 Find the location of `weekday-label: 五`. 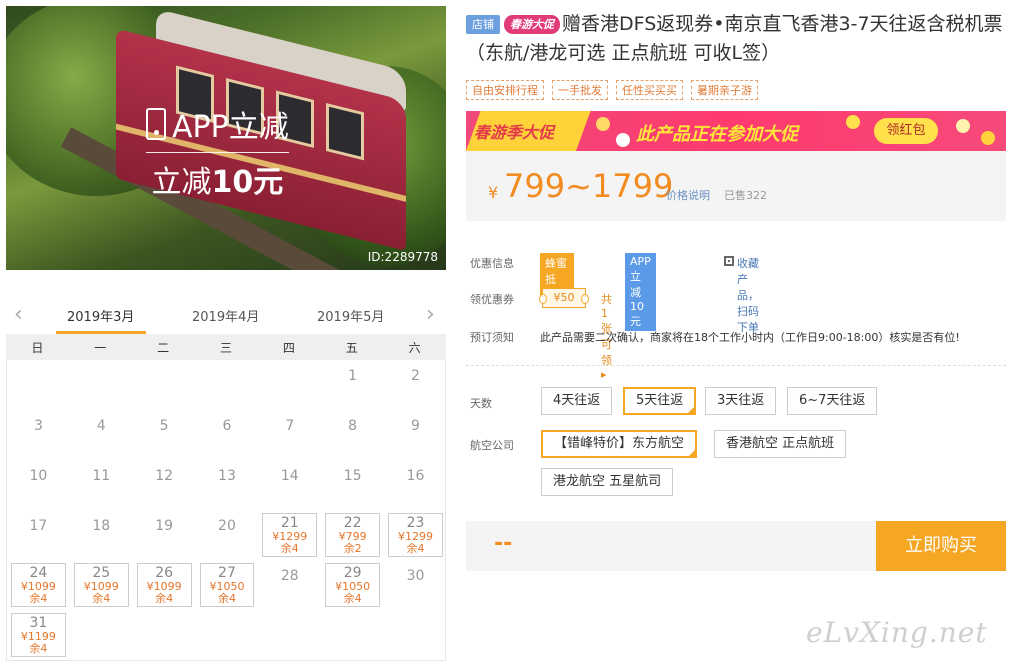

weekday-label: 五 is located at coordinates (351, 347).